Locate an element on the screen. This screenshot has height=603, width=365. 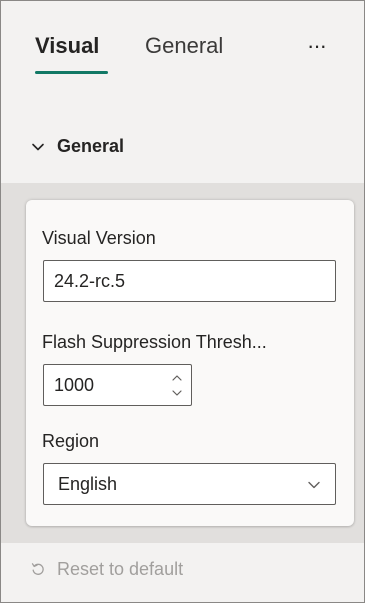
stepper-arrows is located at coordinates (177, 385).